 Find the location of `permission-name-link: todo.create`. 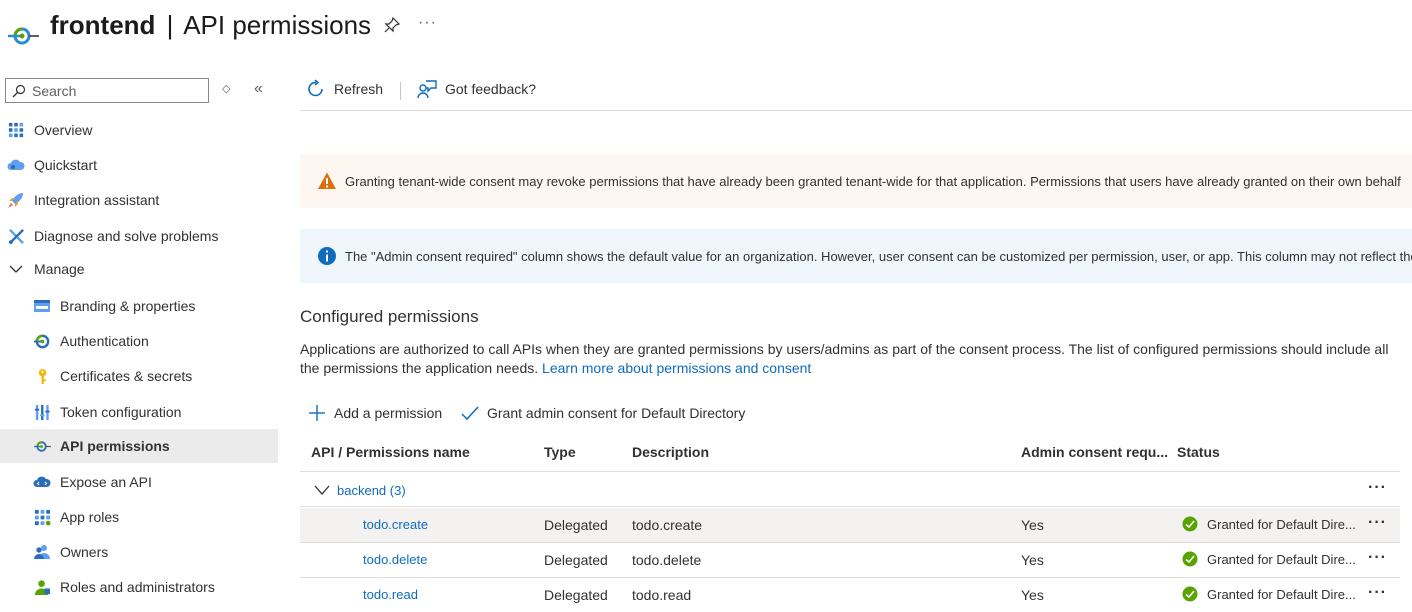

permission-name-link: todo.create is located at coordinates (395, 524).